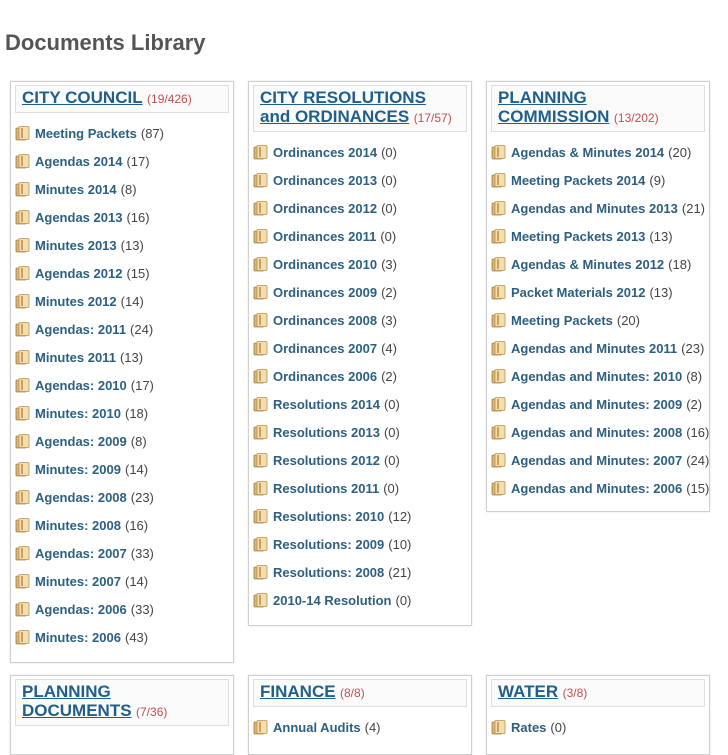 The image size is (728, 755). Describe the element at coordinates (298, 691) in the screenshot. I see `panel-title-link: FINANCE` at that location.